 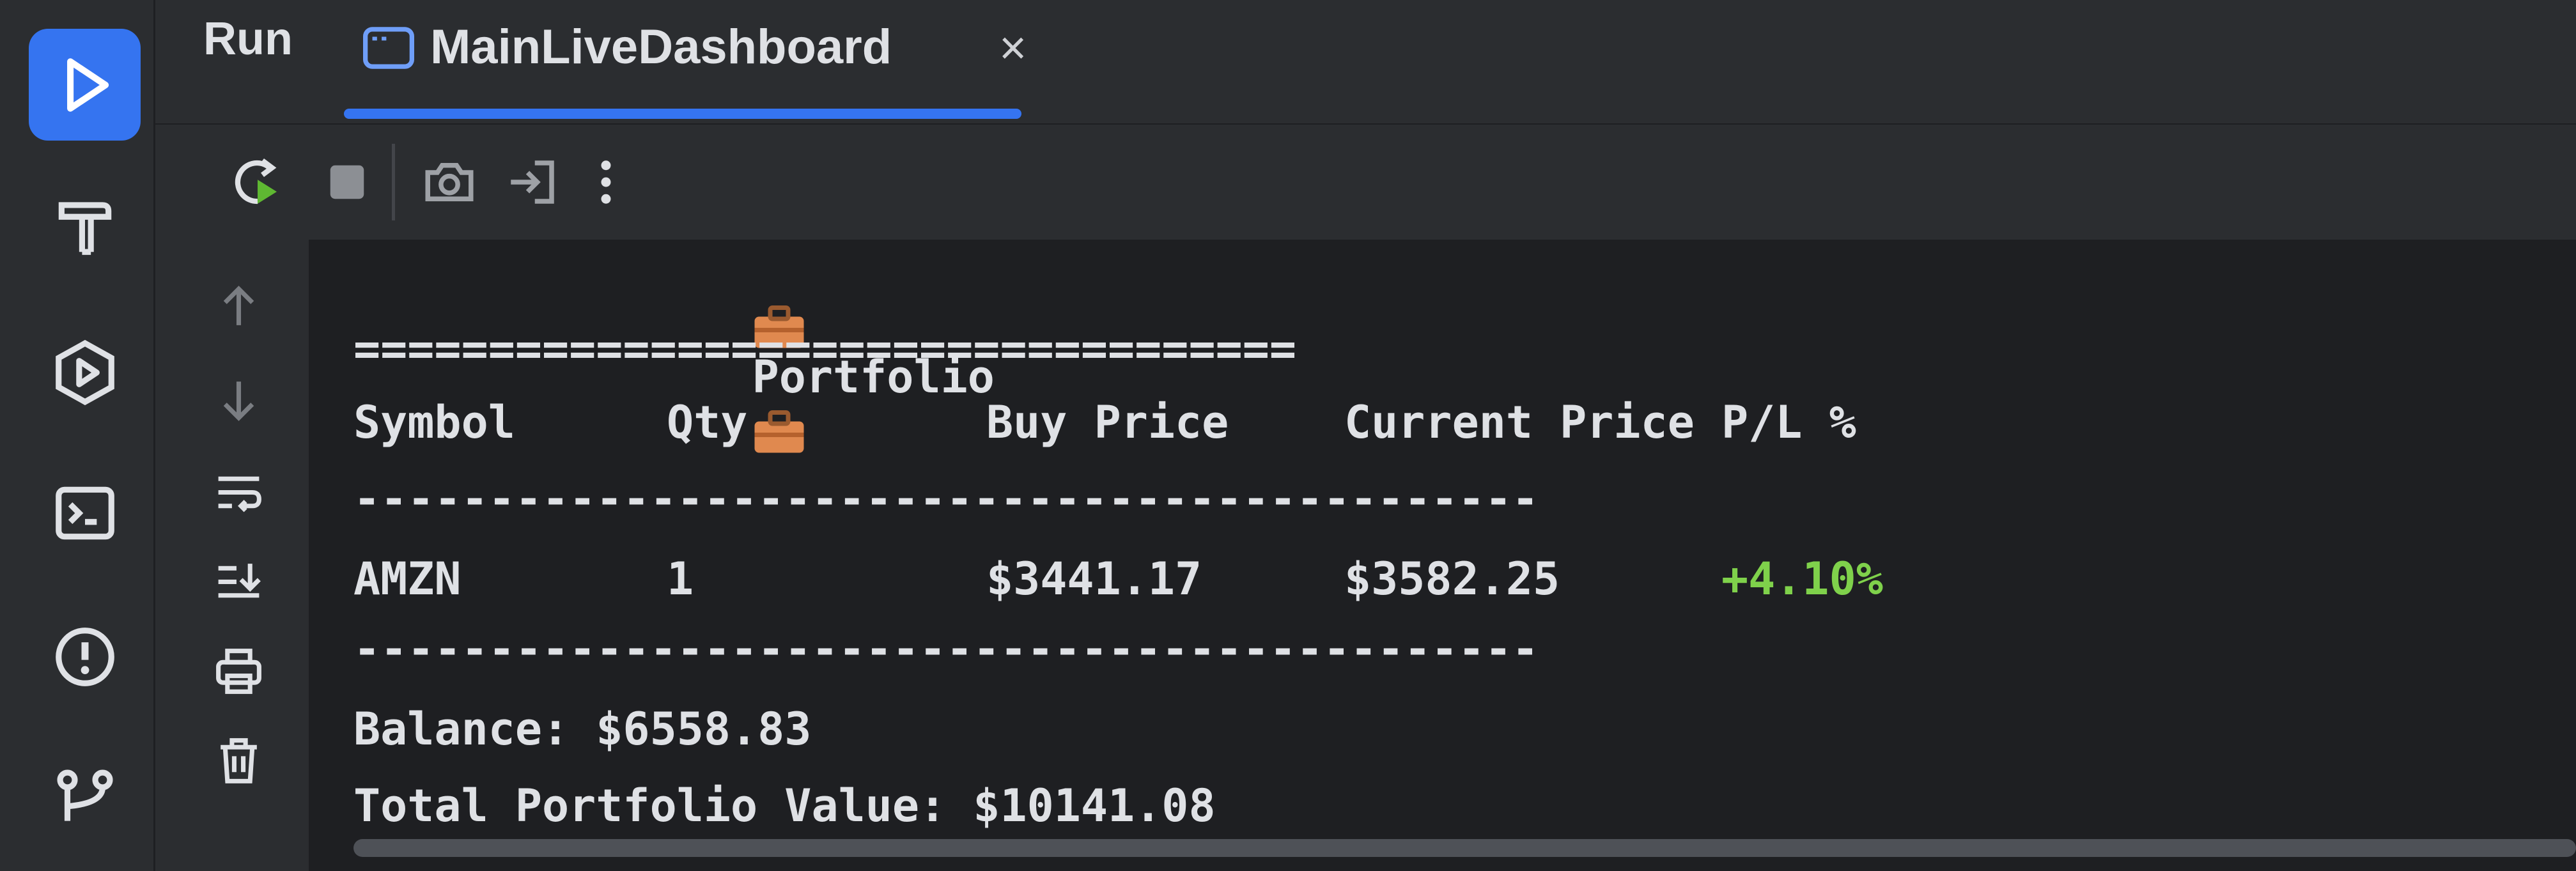 I want to click on soft-wrap-icon, so click(x=239, y=494).